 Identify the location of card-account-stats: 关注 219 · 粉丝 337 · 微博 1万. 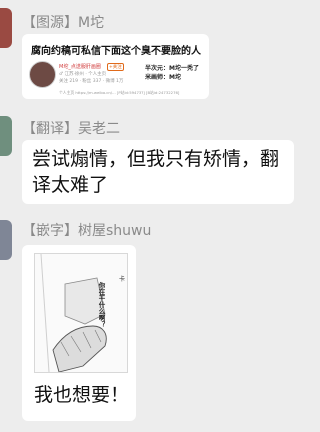
(91, 81).